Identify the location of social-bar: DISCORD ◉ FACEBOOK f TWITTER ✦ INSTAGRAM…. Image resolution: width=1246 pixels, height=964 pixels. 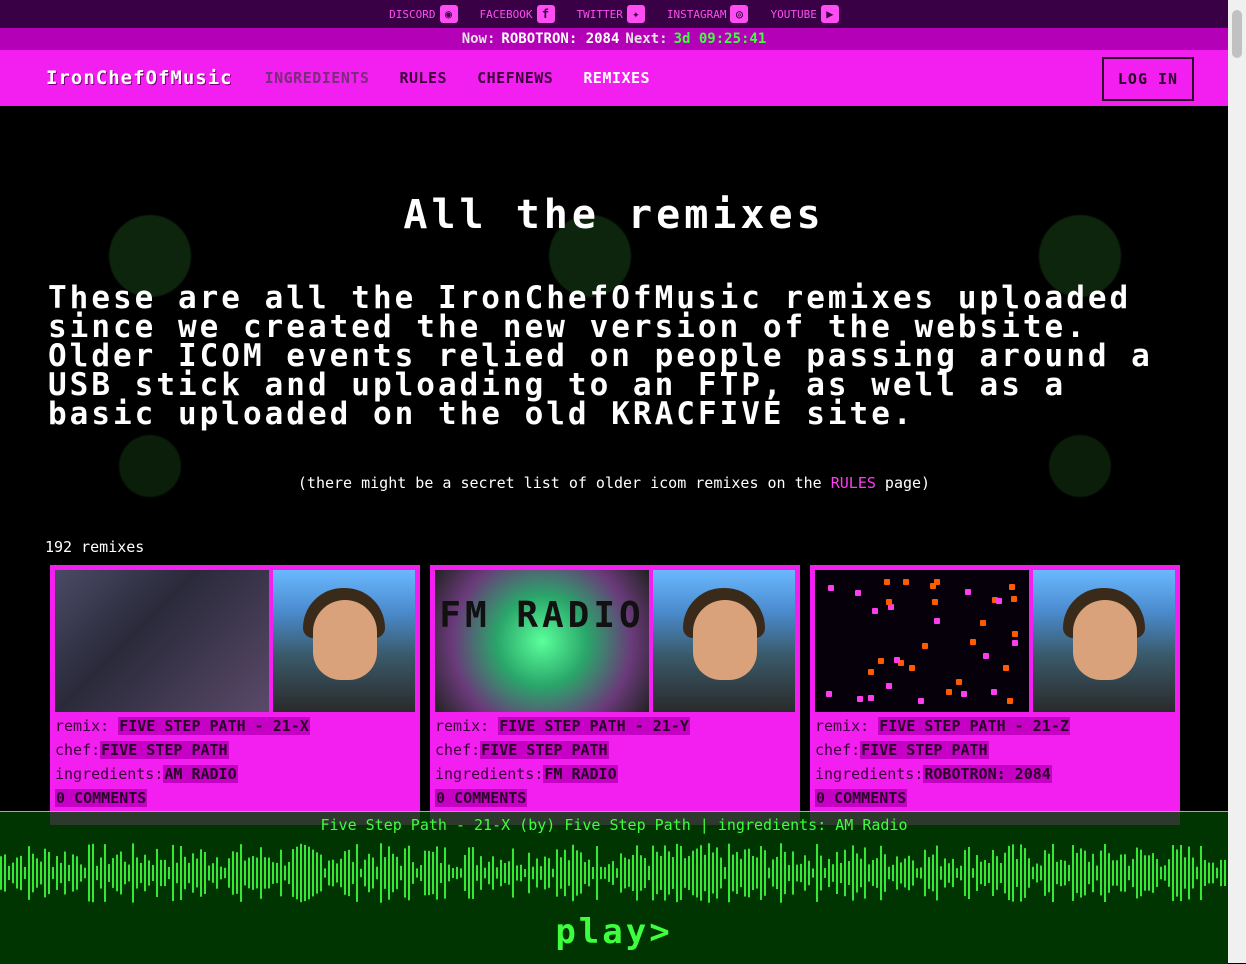
(614, 14).